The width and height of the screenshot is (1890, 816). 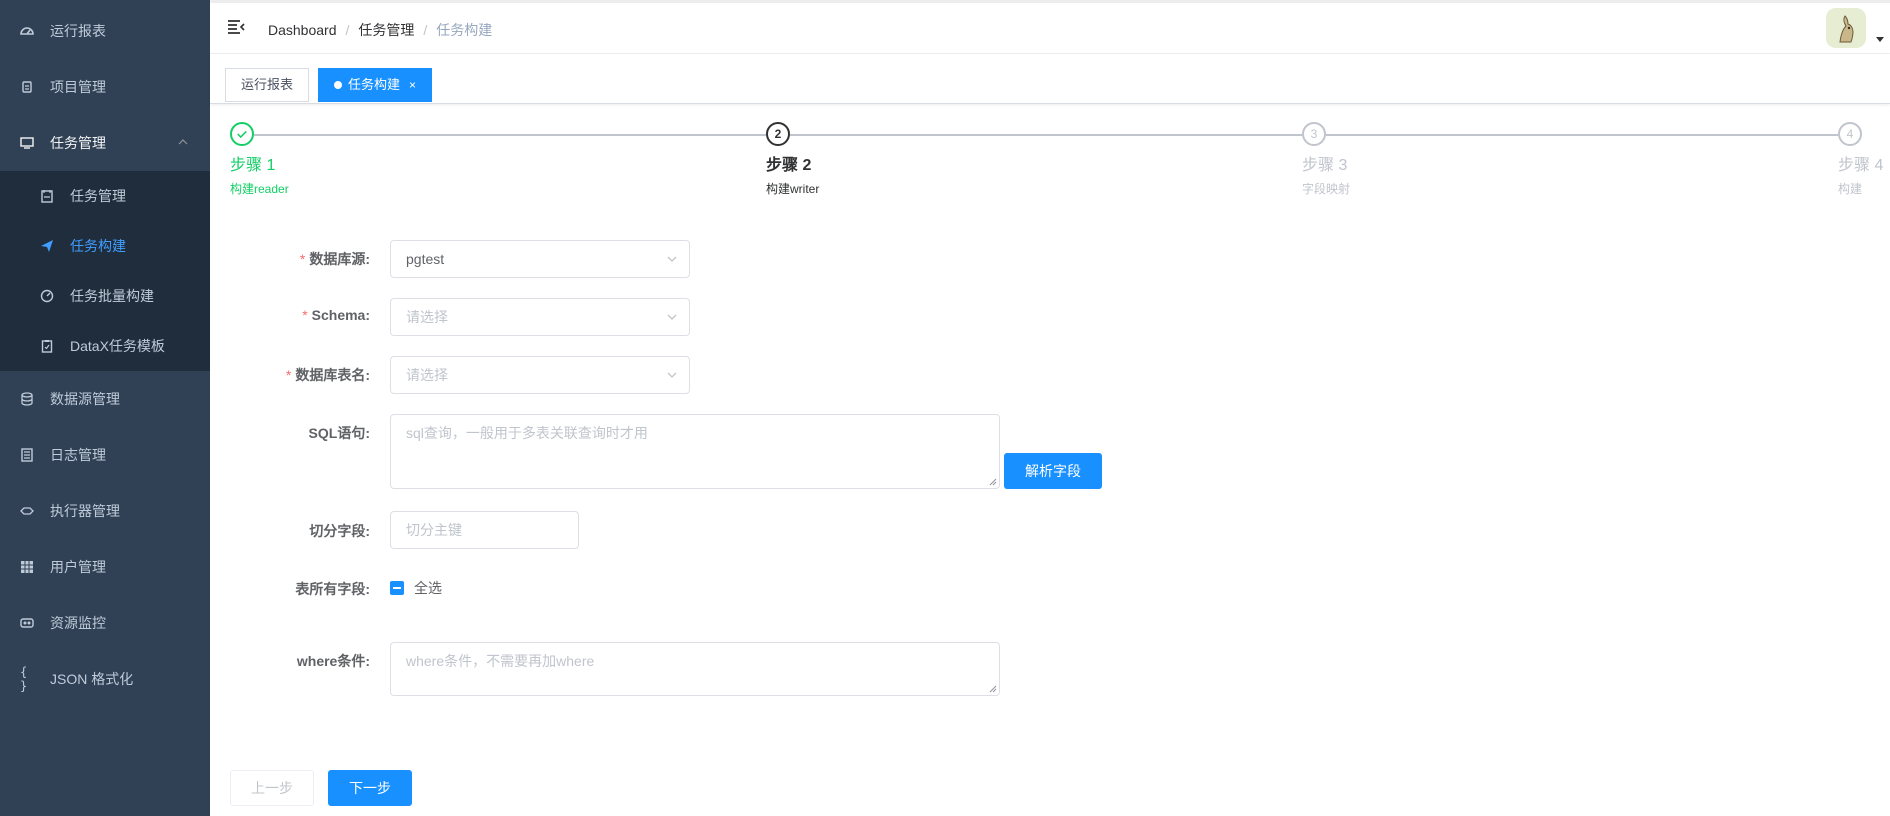 I want to click on dashboard-icon, so click(x=27, y=31).